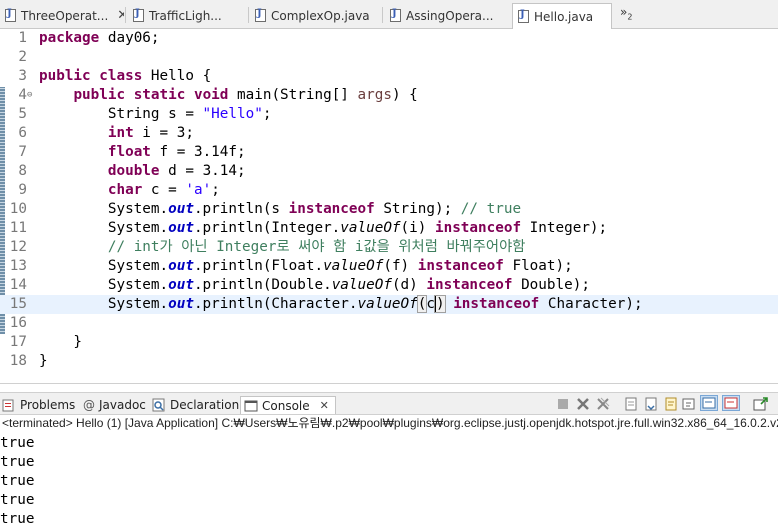  What do you see at coordinates (29, 95) in the screenshot?
I see `fold-toggle-icon: ⊖` at bounding box center [29, 95].